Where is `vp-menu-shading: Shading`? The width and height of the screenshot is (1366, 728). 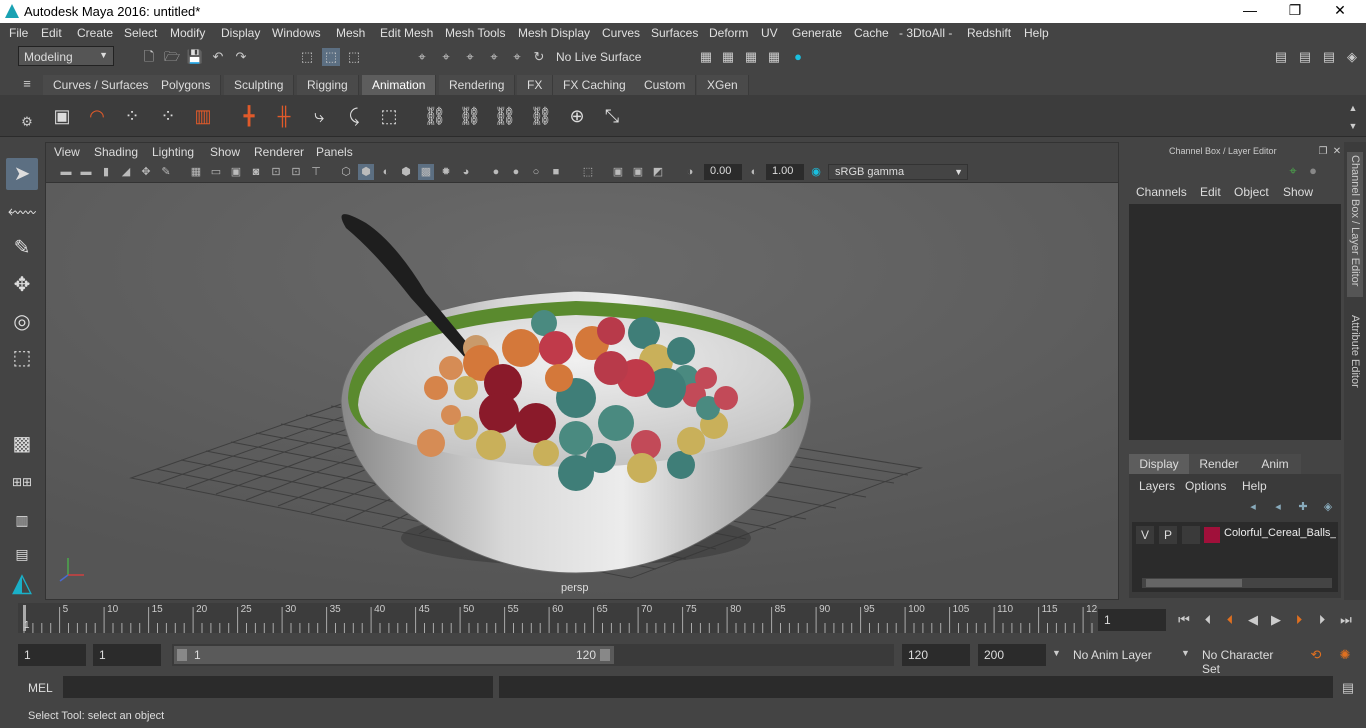
vp-menu-shading: Shading is located at coordinates (116, 152).